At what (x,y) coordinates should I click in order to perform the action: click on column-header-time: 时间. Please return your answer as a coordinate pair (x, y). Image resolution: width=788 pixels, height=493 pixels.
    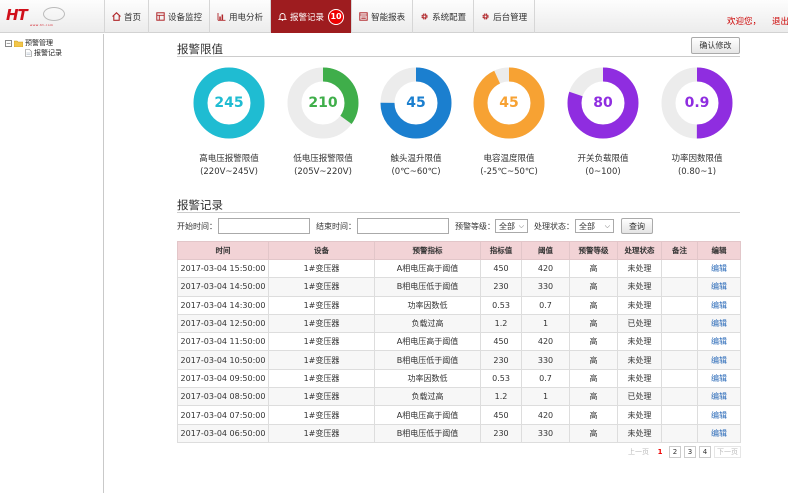
    Looking at the image, I should click on (223, 250).